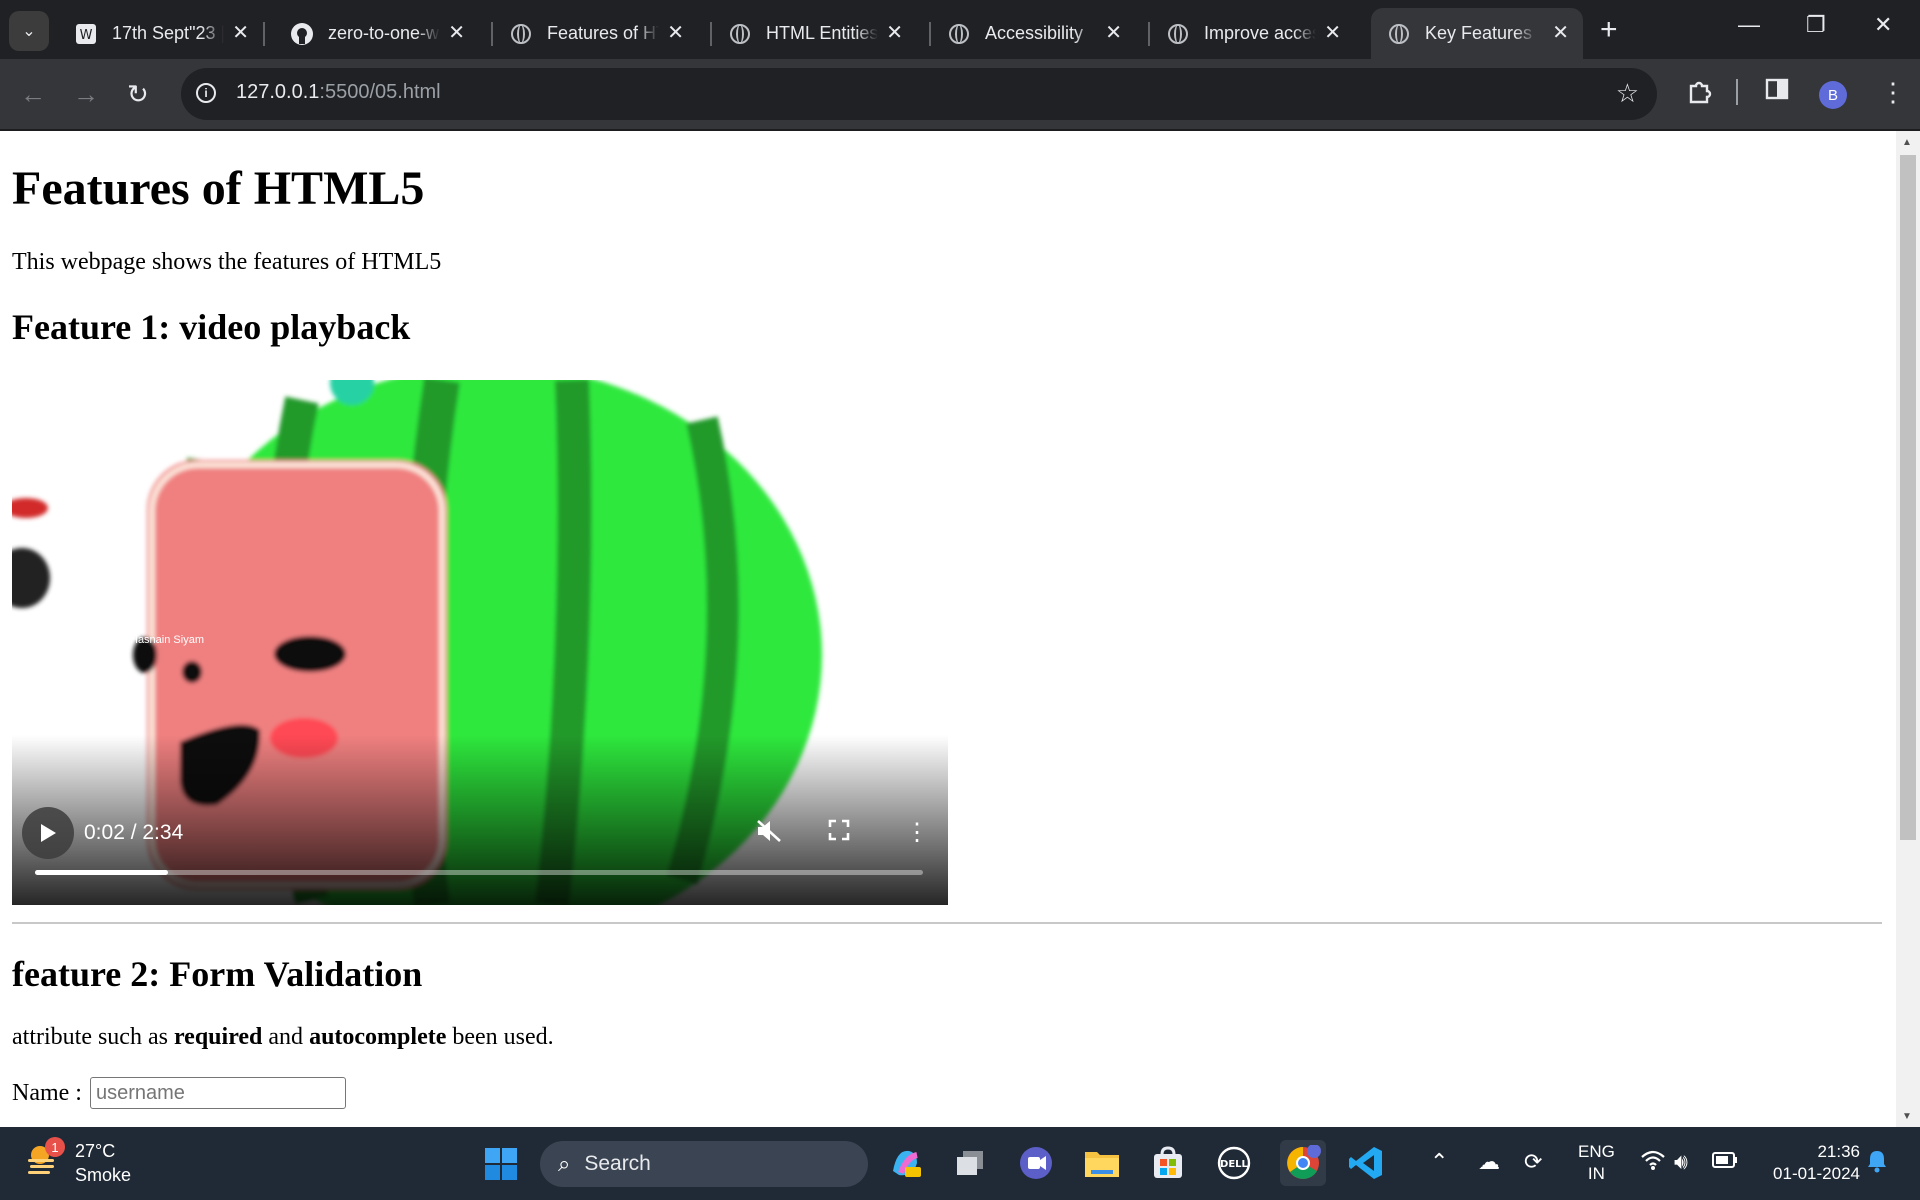 The width and height of the screenshot is (1920, 1200). Describe the element at coordinates (378, 1037) in the screenshot. I see `autocomplete-keyword: autocomplete` at that location.